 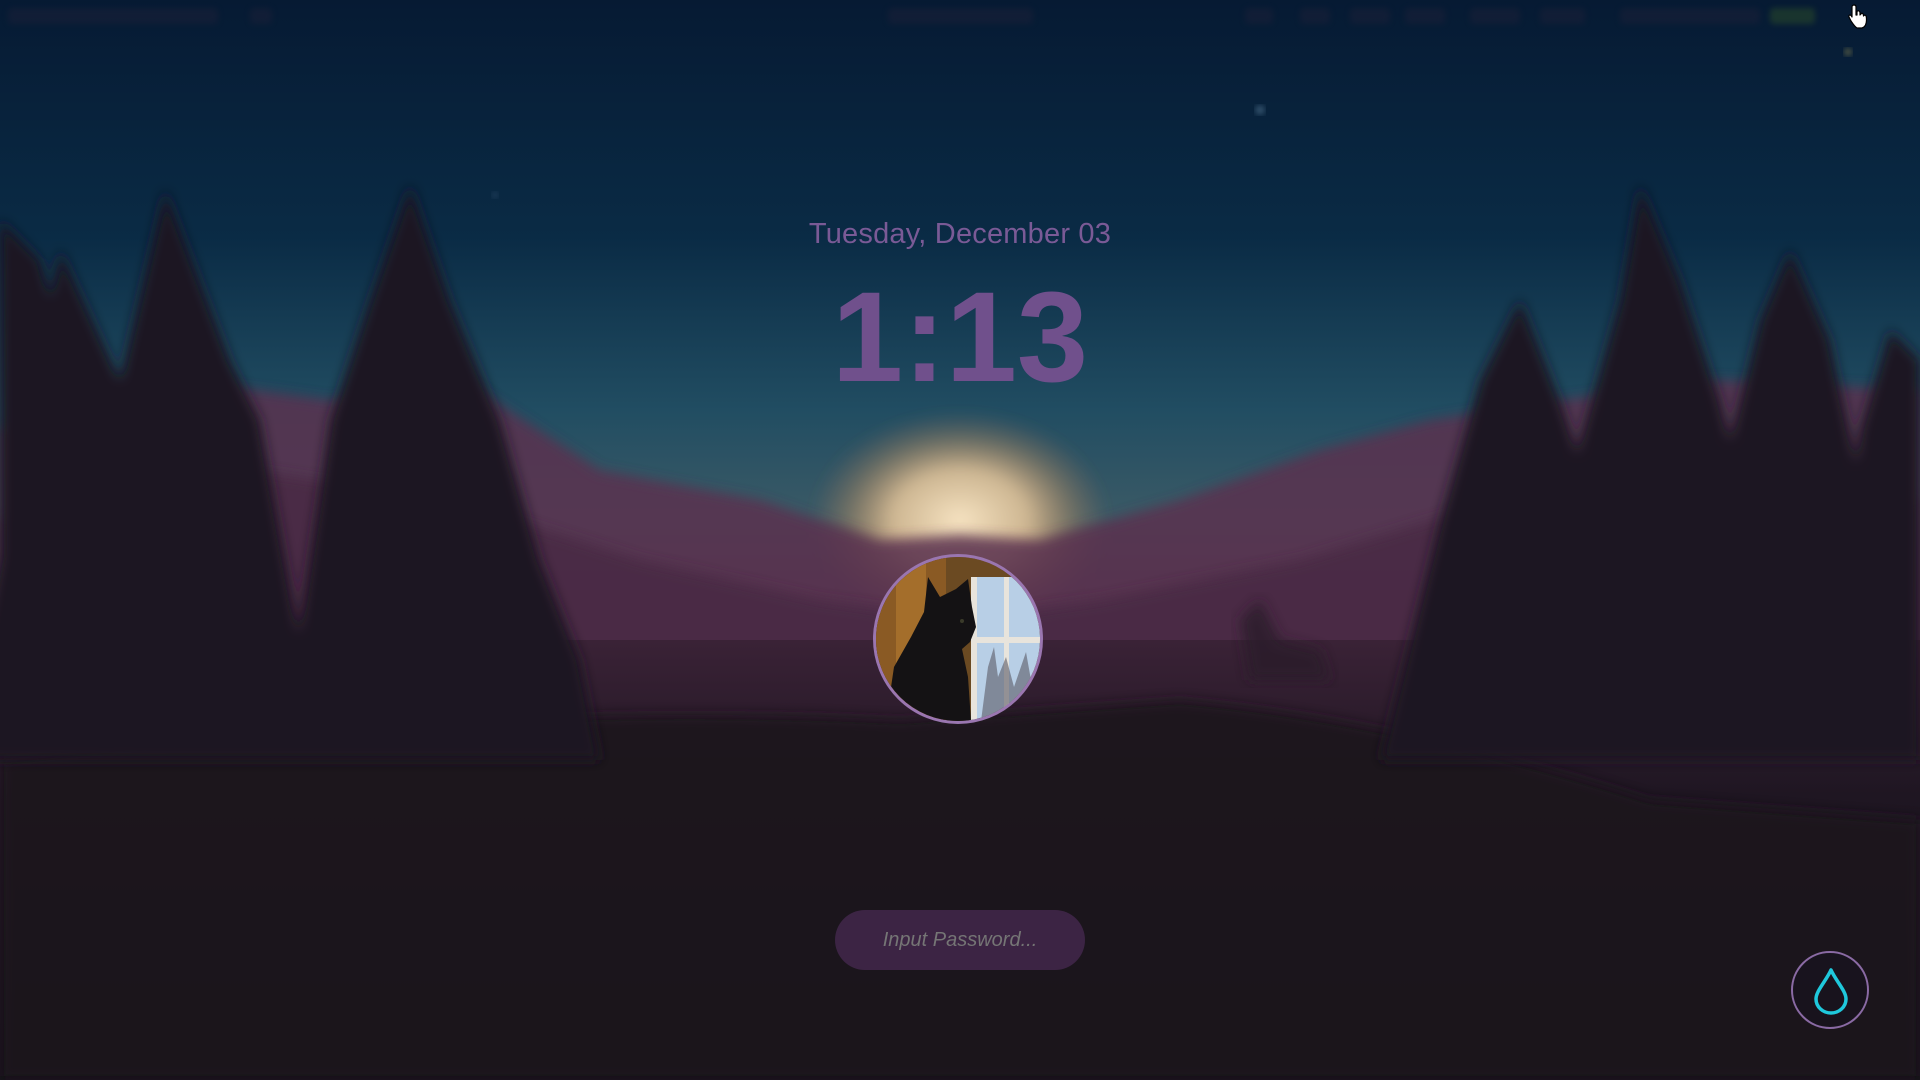 I want to click on drop-button, so click(x=1830, y=990).